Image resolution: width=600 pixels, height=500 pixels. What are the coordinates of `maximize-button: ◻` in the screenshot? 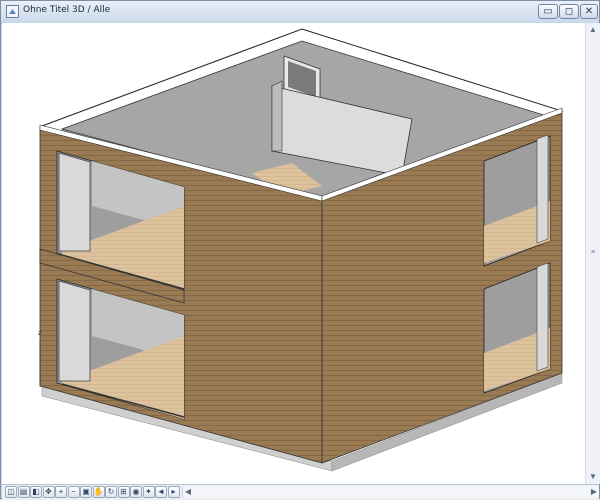 It's located at (569, 11).